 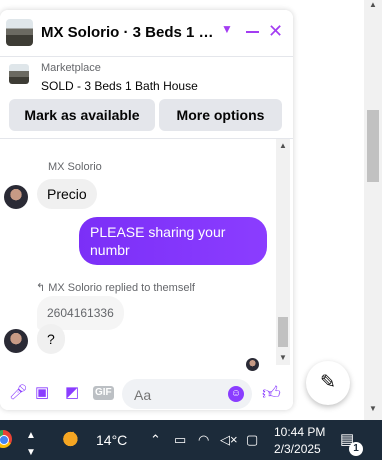 I want to click on battery-icon: ▭, so click(x=180, y=440).